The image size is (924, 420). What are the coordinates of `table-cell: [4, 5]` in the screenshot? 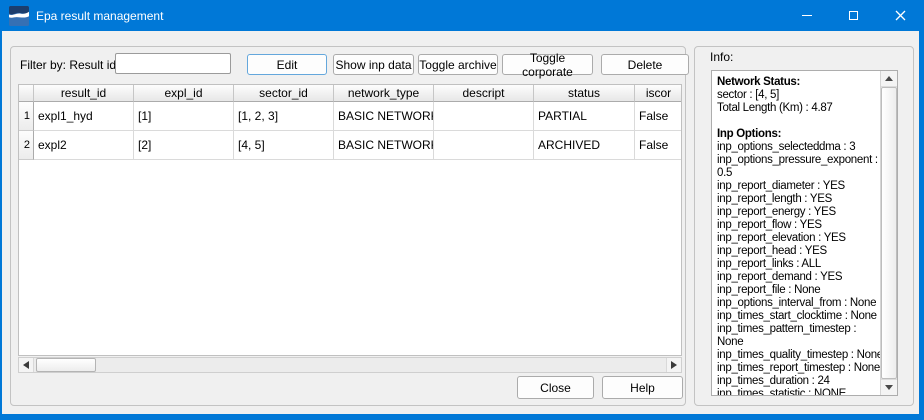 It's located at (284, 145).